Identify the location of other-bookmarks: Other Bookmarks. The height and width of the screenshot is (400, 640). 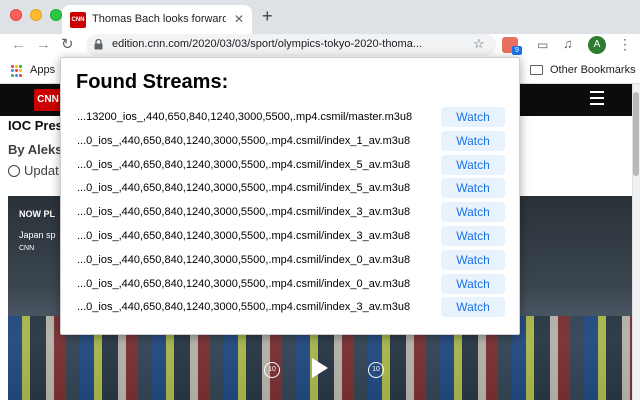
(593, 70).